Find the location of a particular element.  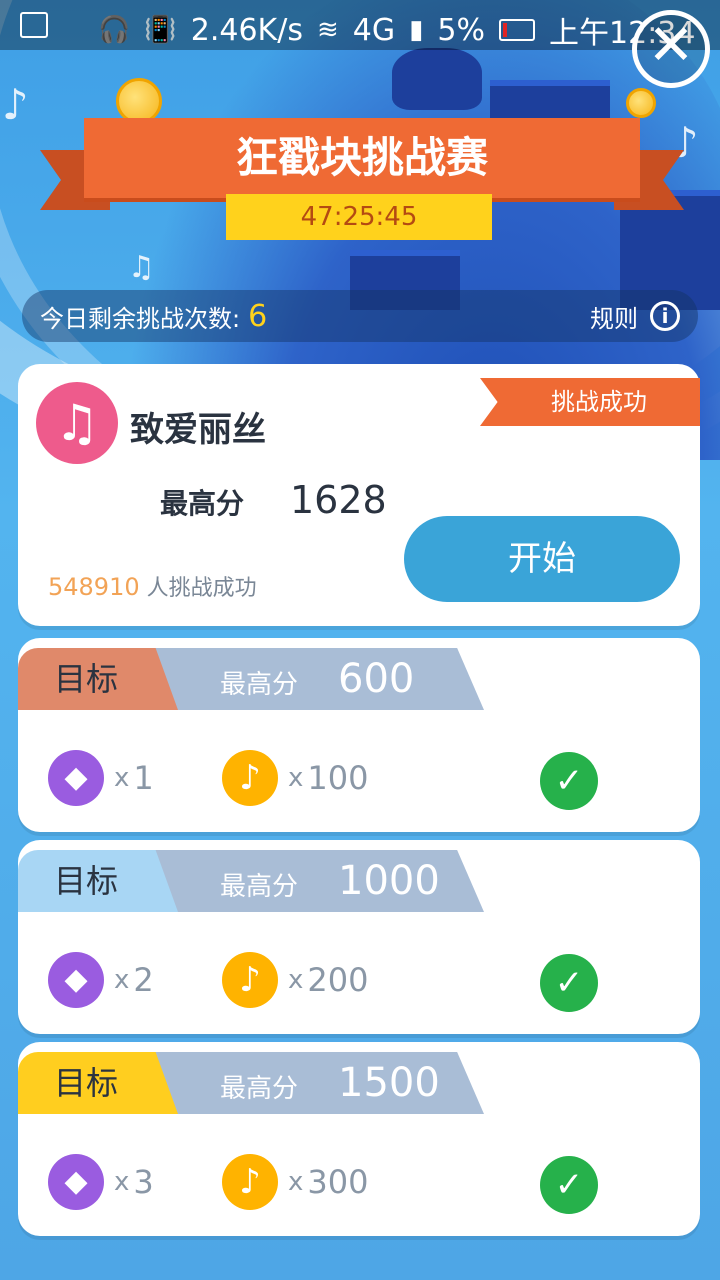

note-reward: ♪ x 300 is located at coordinates (295, 1182).